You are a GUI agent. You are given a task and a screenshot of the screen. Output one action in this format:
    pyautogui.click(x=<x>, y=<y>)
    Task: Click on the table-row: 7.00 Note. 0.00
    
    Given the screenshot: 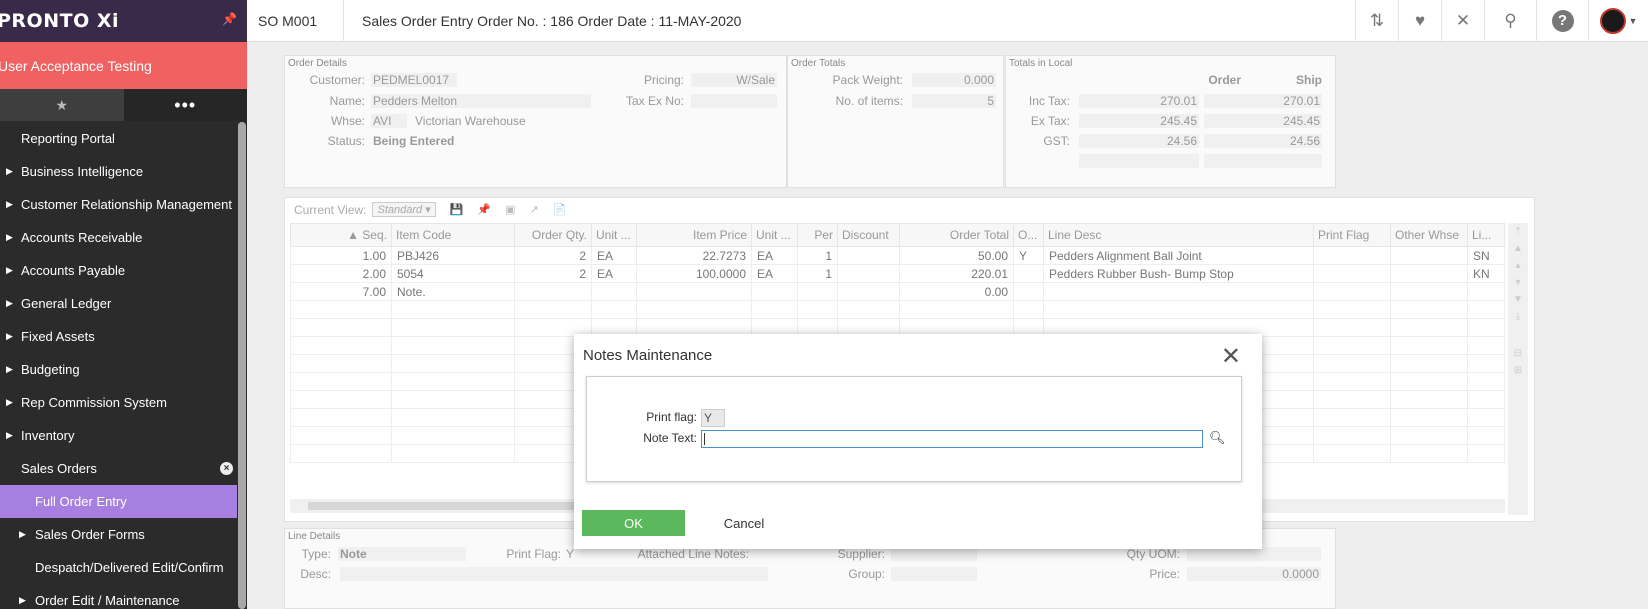 What is the action you would take?
    pyautogui.click(x=897, y=291)
    